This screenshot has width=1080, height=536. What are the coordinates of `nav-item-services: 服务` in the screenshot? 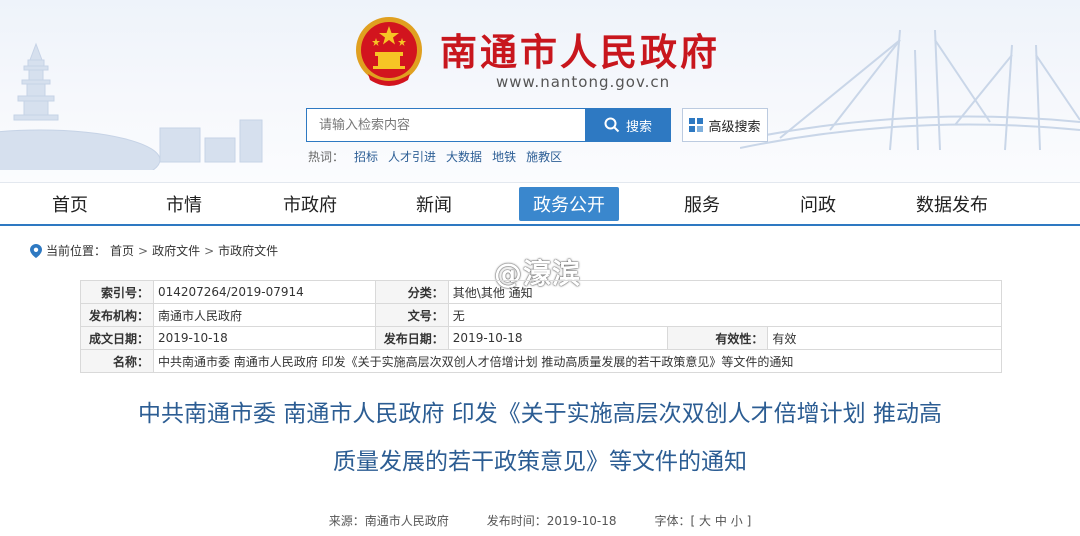 It's located at (702, 204).